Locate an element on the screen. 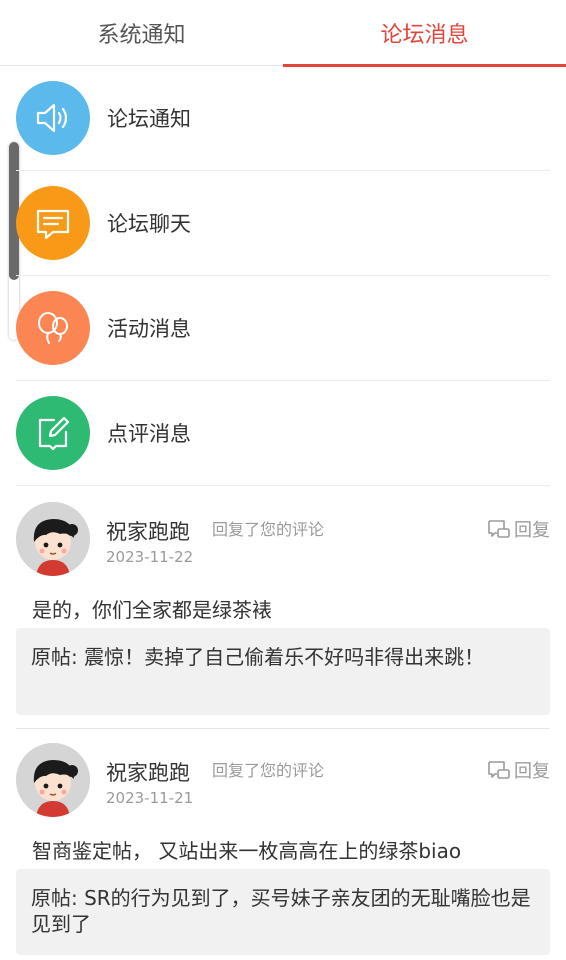 The height and width of the screenshot is (960, 566). original-post: 原帖: SR的行为见到了，买号妹子亲友团的无耻嘴脸也是见到了 is located at coordinates (283, 912).